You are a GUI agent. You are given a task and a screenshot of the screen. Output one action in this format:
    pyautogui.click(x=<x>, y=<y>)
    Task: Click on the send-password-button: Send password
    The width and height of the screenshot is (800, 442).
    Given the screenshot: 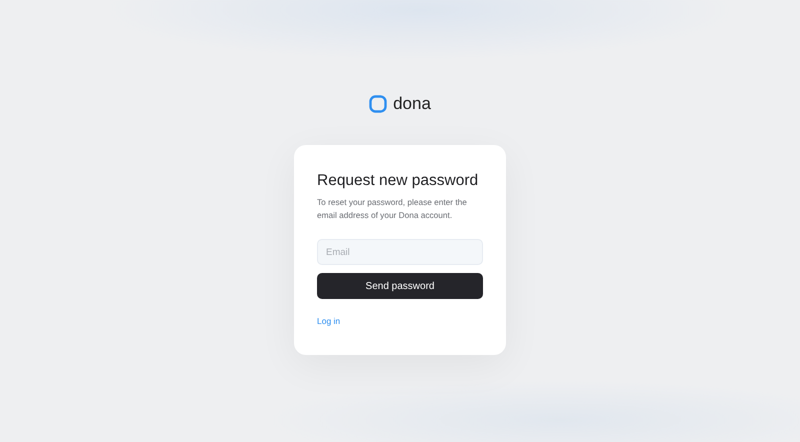 What is the action you would take?
    pyautogui.click(x=400, y=286)
    